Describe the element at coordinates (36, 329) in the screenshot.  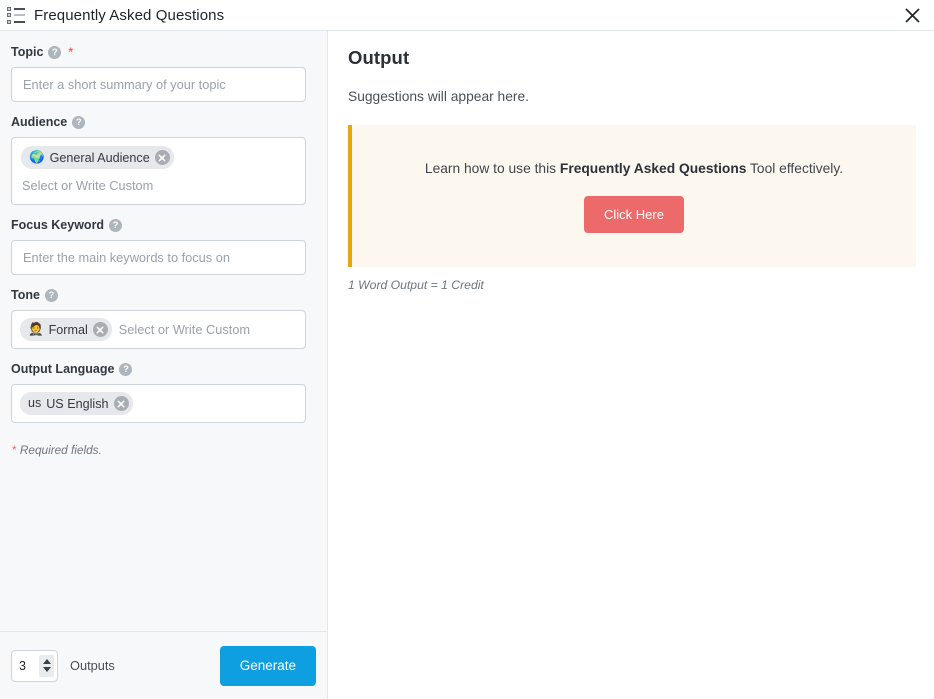
I see `person-in-tuxedo-icon: 🤵` at that location.